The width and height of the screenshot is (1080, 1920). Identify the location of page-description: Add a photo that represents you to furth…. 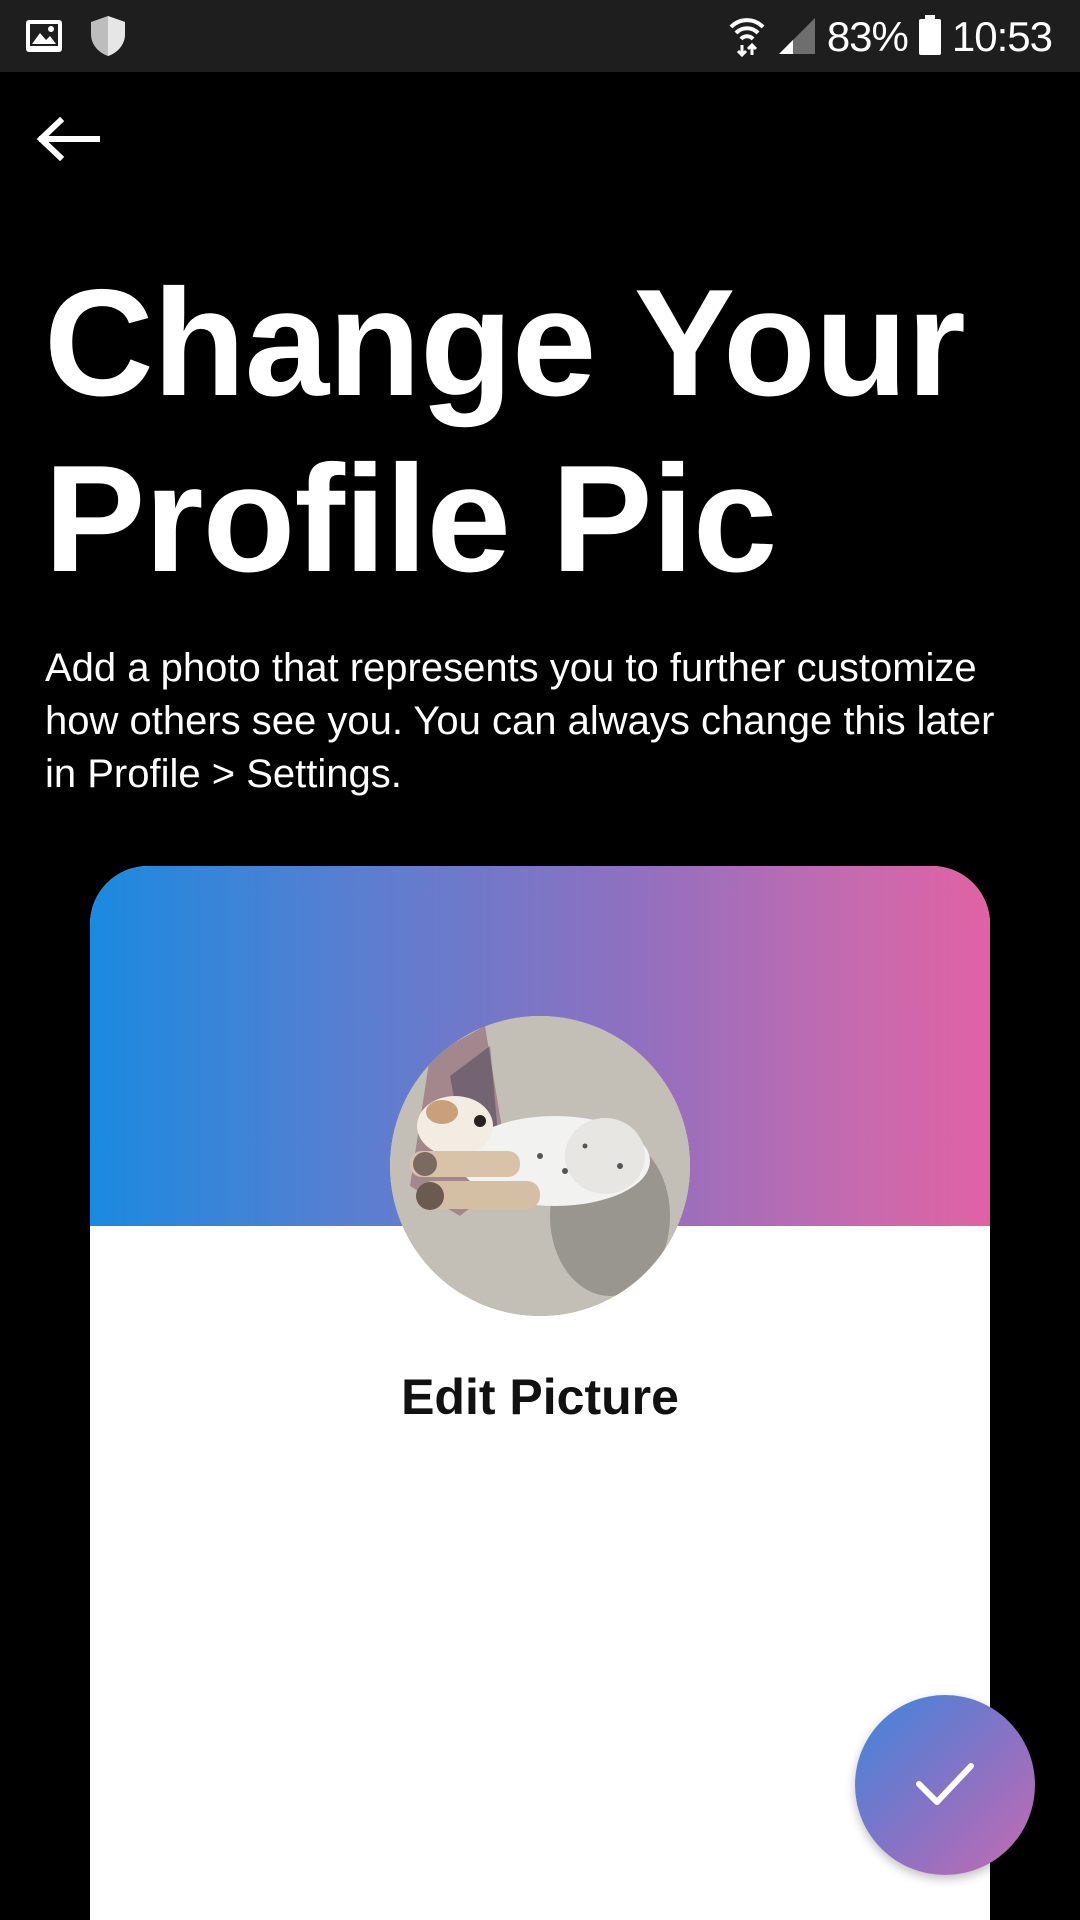
(520, 721).